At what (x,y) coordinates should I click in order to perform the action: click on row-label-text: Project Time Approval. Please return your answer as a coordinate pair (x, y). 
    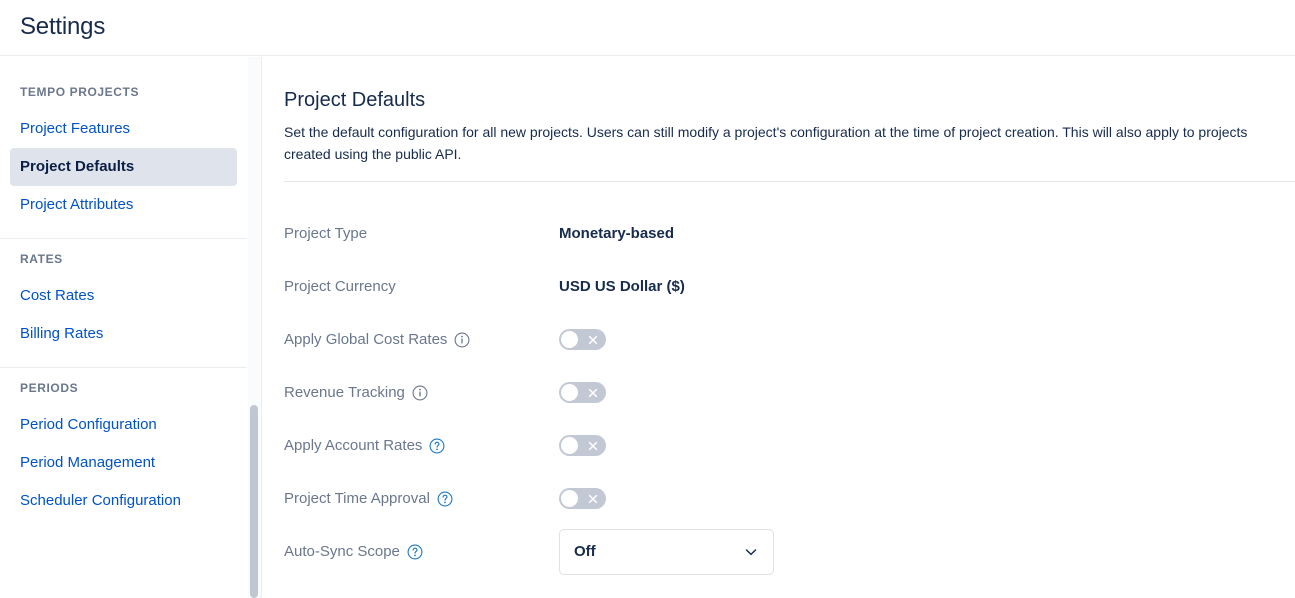
    Looking at the image, I should click on (357, 498).